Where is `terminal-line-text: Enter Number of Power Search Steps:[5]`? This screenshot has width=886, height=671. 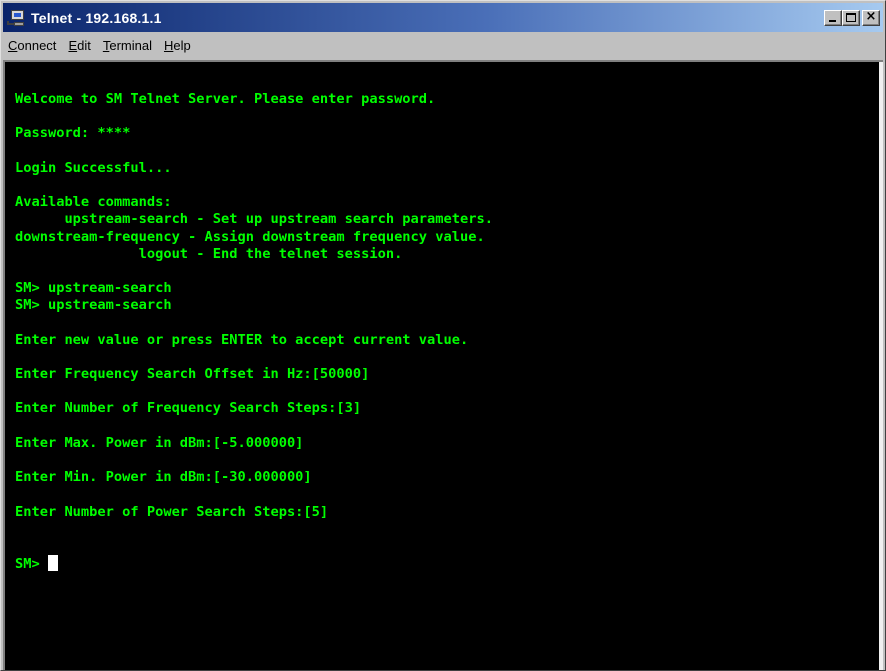
terminal-line-text: Enter Number of Power Search Steps:[5] is located at coordinates (172, 511).